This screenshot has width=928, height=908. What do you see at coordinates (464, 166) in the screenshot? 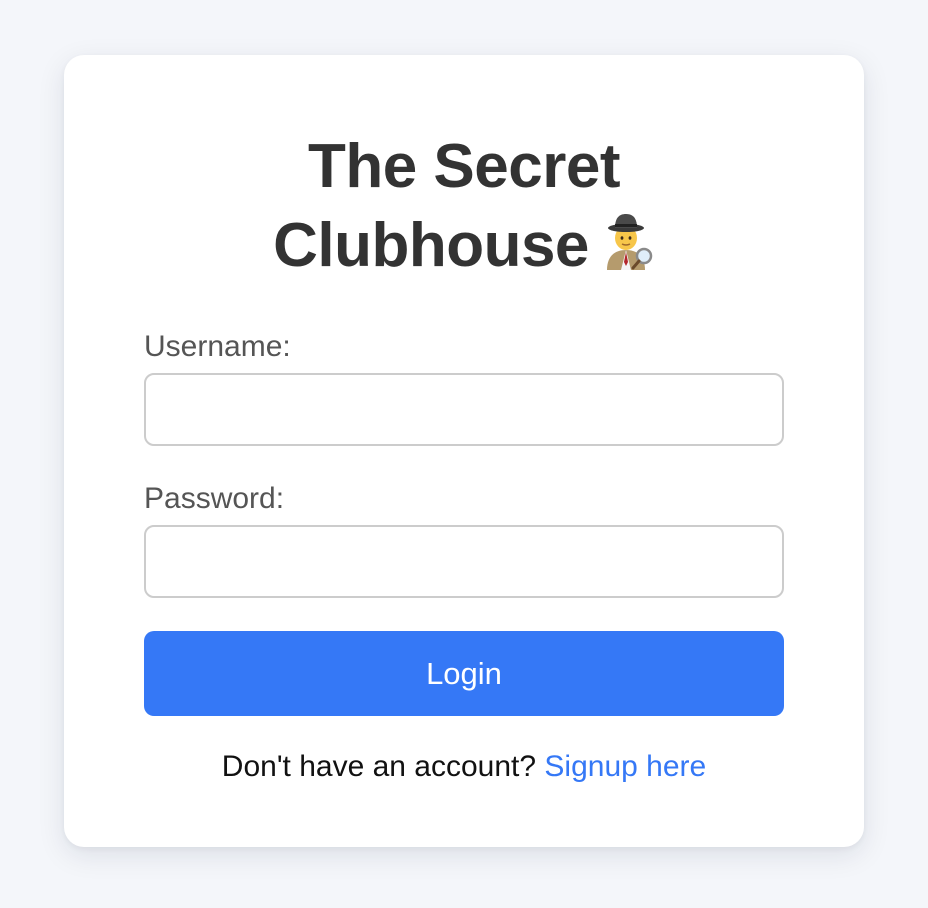
I see `title-line-1: The Secret` at bounding box center [464, 166].